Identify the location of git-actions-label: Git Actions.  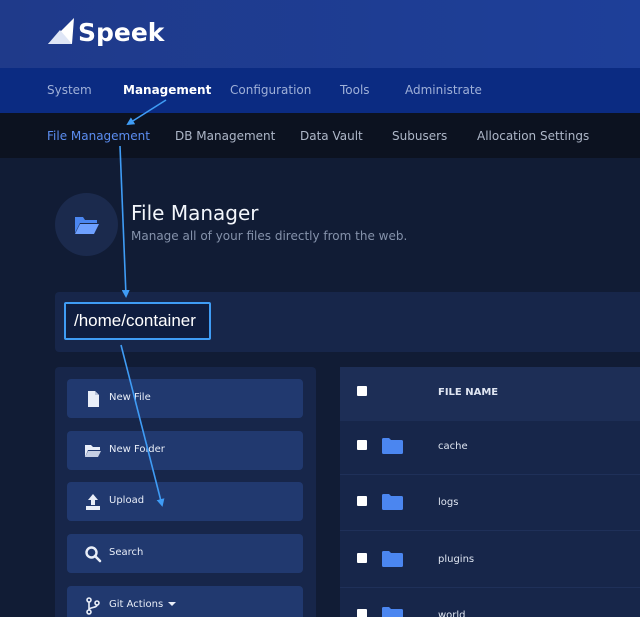
(143, 604).